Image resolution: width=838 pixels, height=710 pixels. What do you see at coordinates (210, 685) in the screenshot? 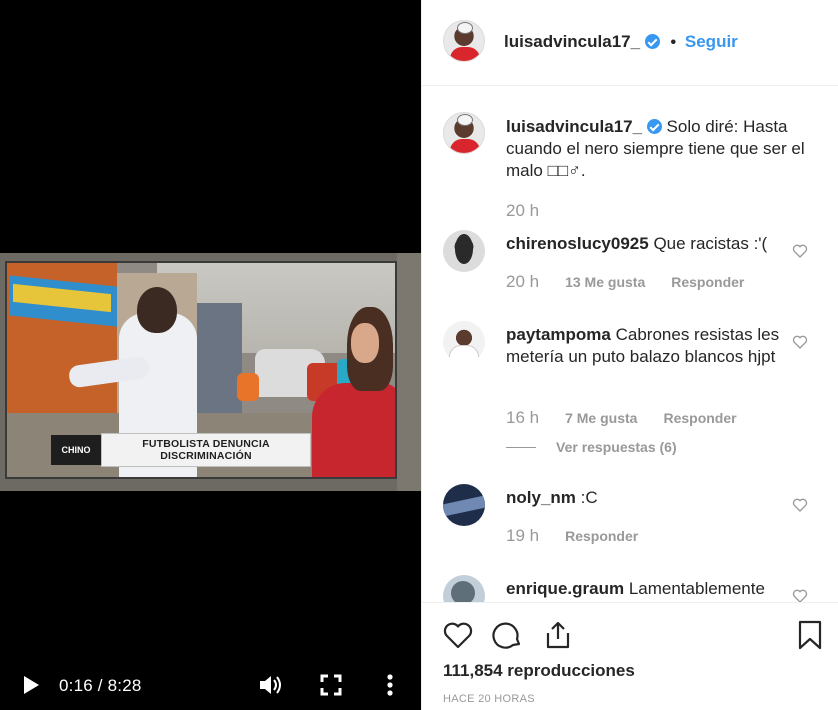
I see `video-controls: 0:16 / 8:28` at bounding box center [210, 685].